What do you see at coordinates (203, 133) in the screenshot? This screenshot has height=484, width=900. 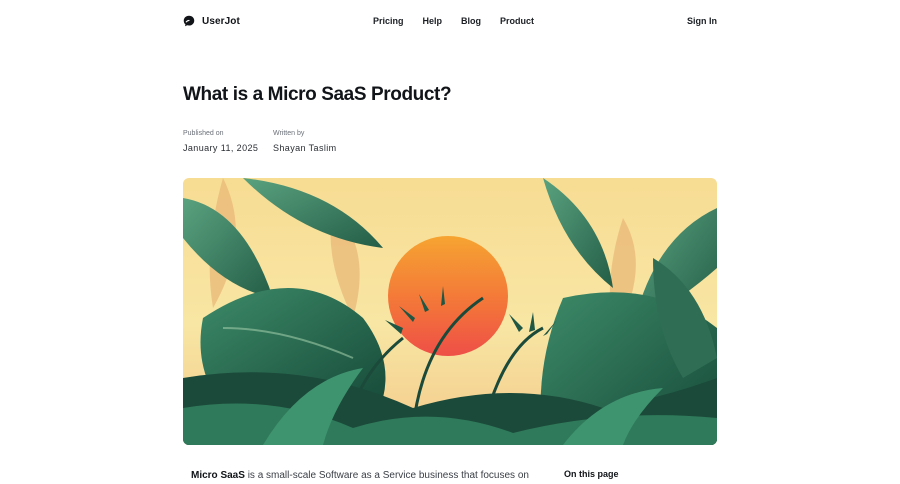 I see `published-label: Published on` at bounding box center [203, 133].